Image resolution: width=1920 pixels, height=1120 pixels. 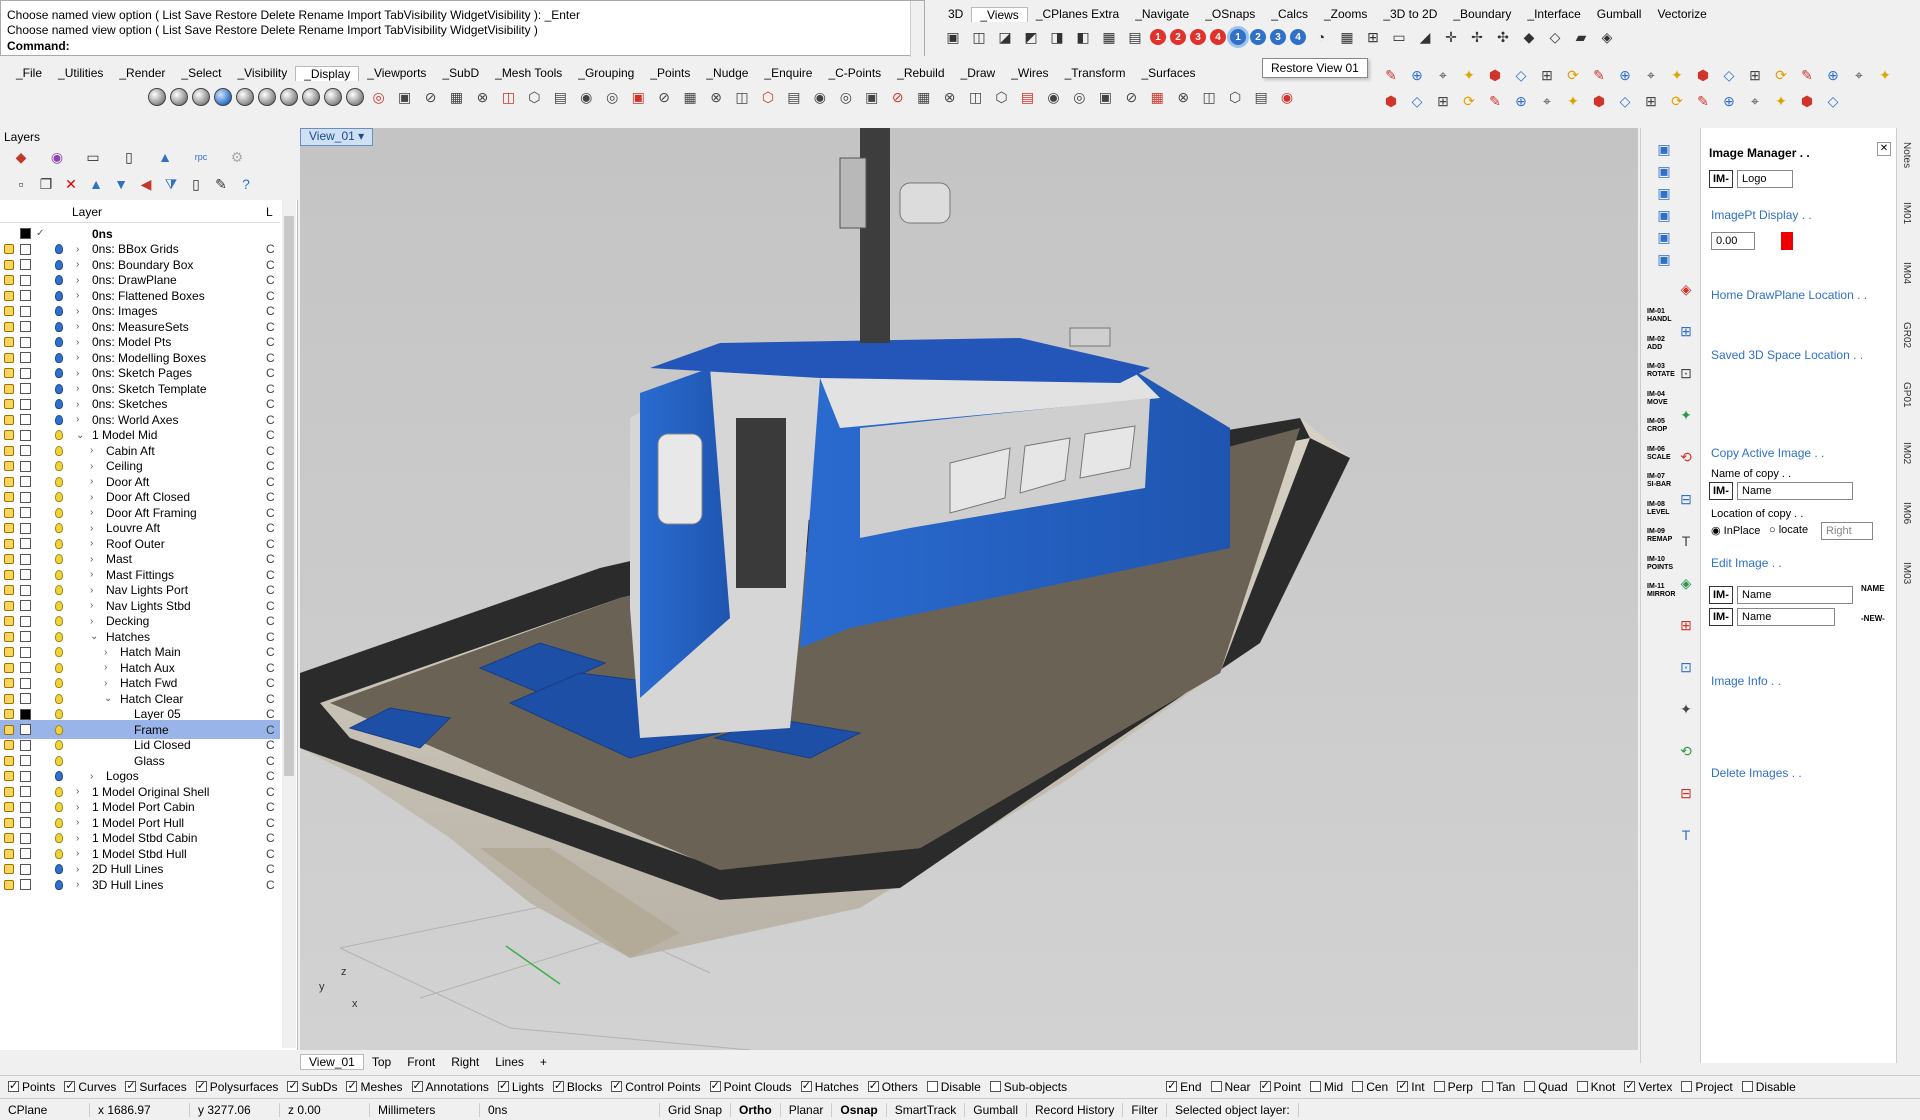 I want to click on status-record-history: Record History, so click(x=1075, y=1109).